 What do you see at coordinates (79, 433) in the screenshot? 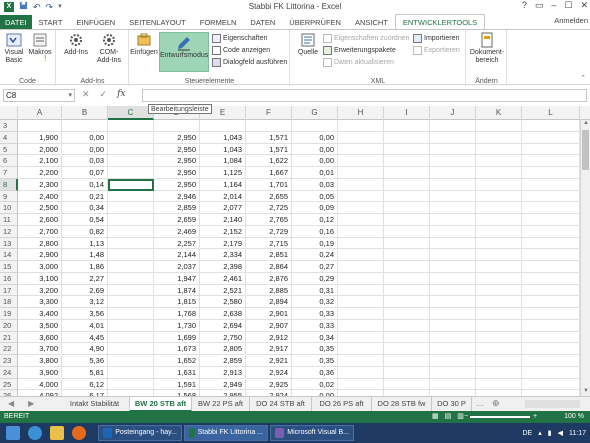
I see `firefox-icon` at bounding box center [79, 433].